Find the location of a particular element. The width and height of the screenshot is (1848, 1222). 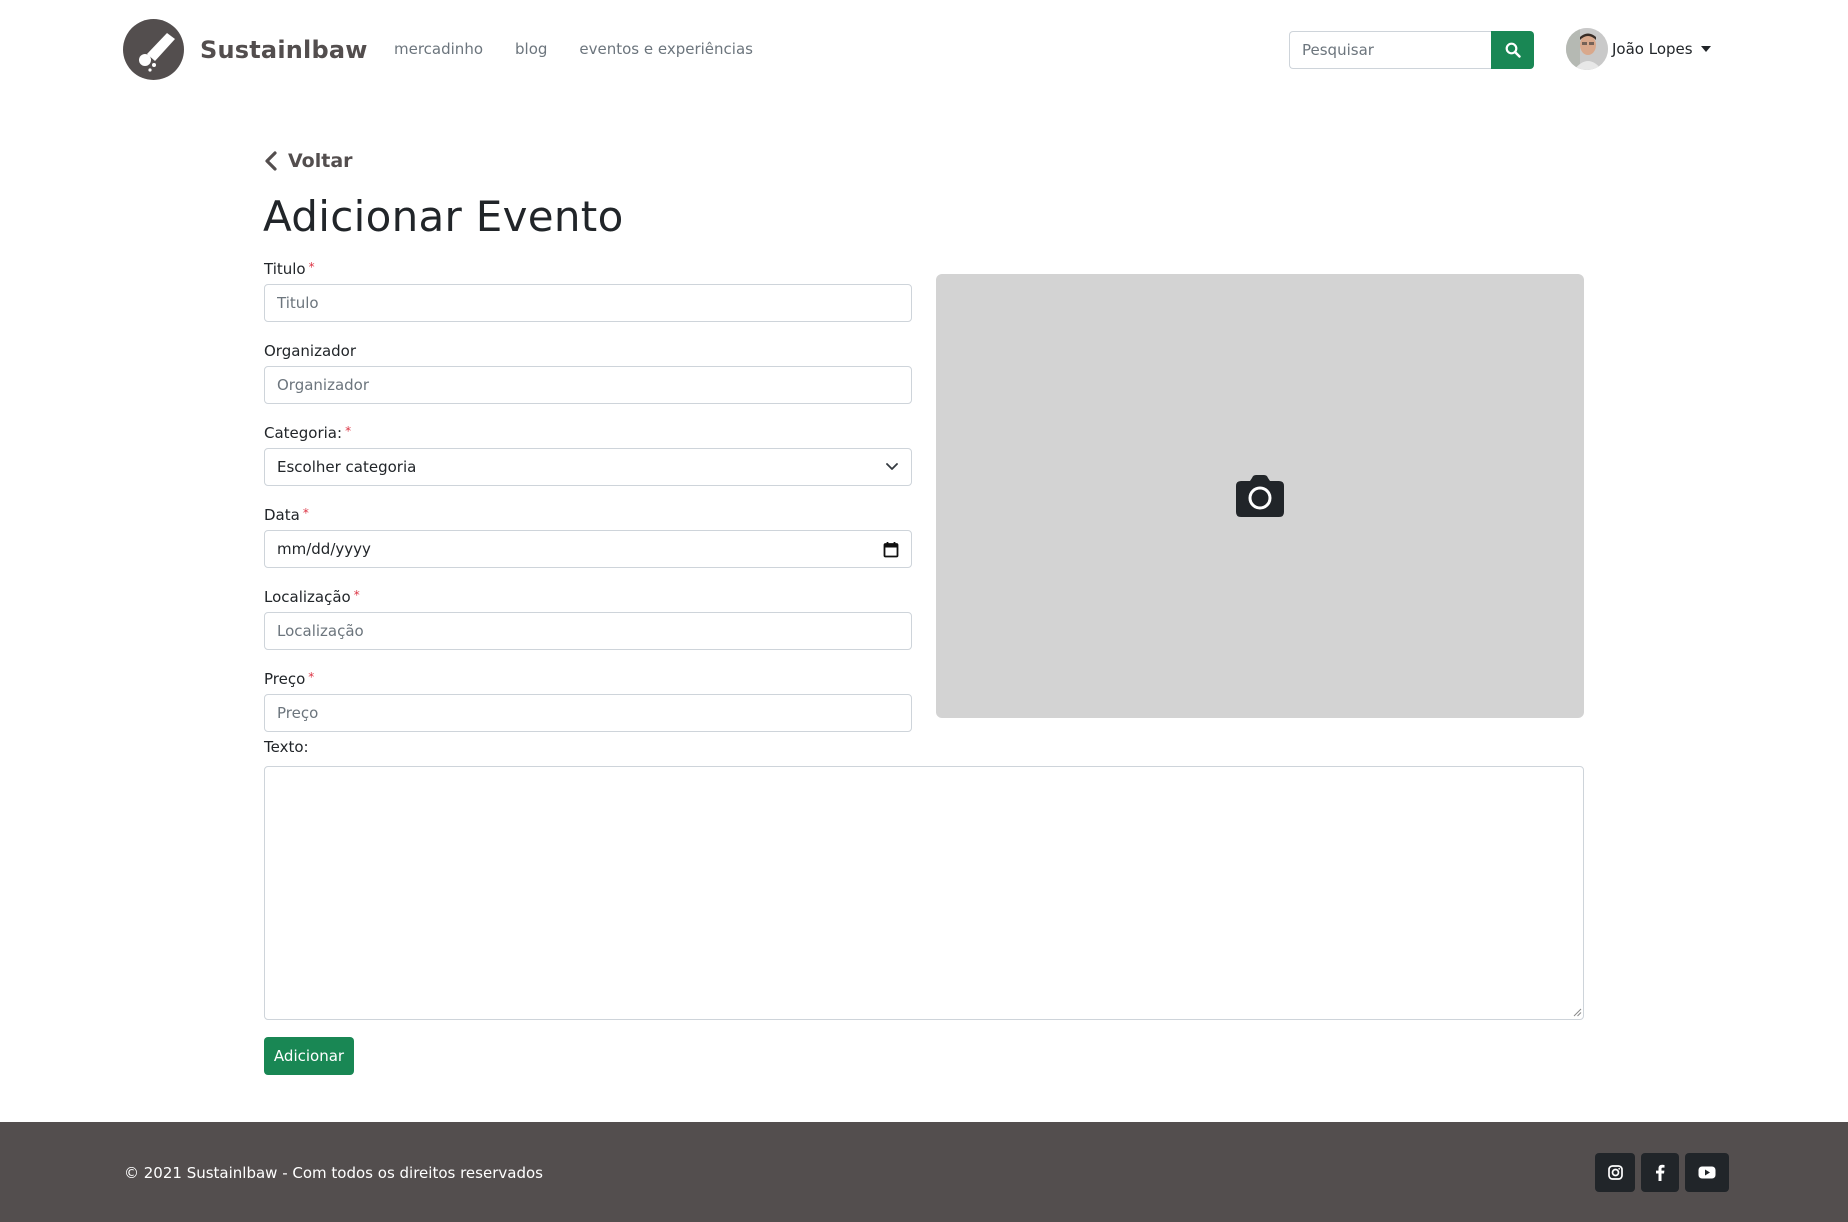

localizacao-label-text: Localização is located at coordinates (307, 597).